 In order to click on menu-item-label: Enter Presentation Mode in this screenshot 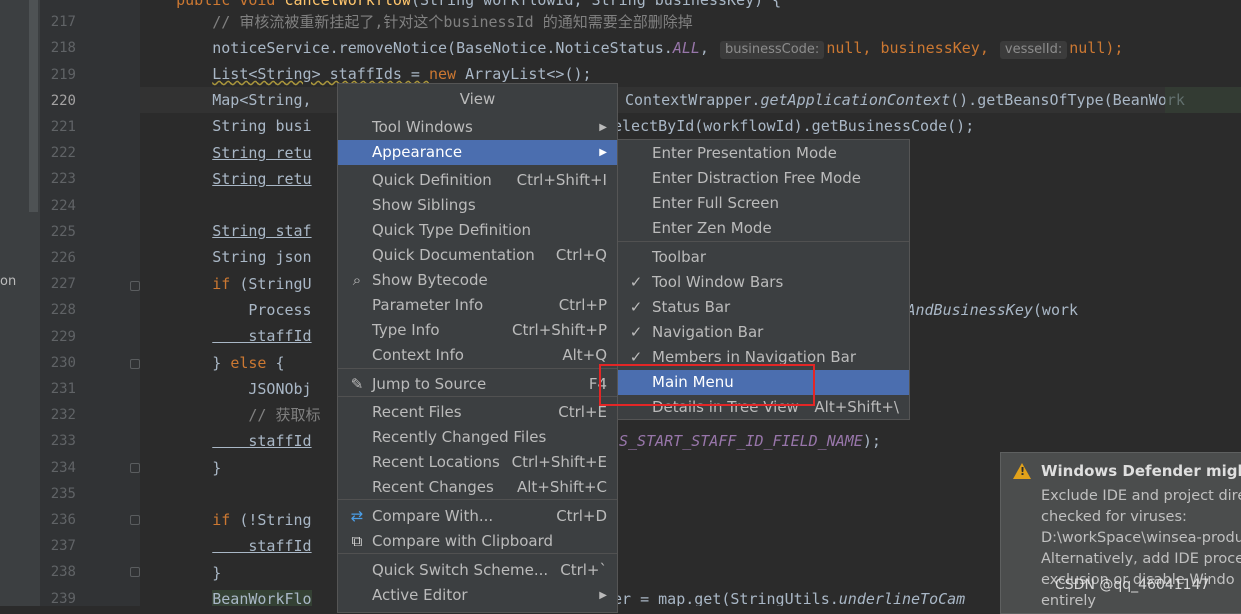, I will do `click(744, 153)`.